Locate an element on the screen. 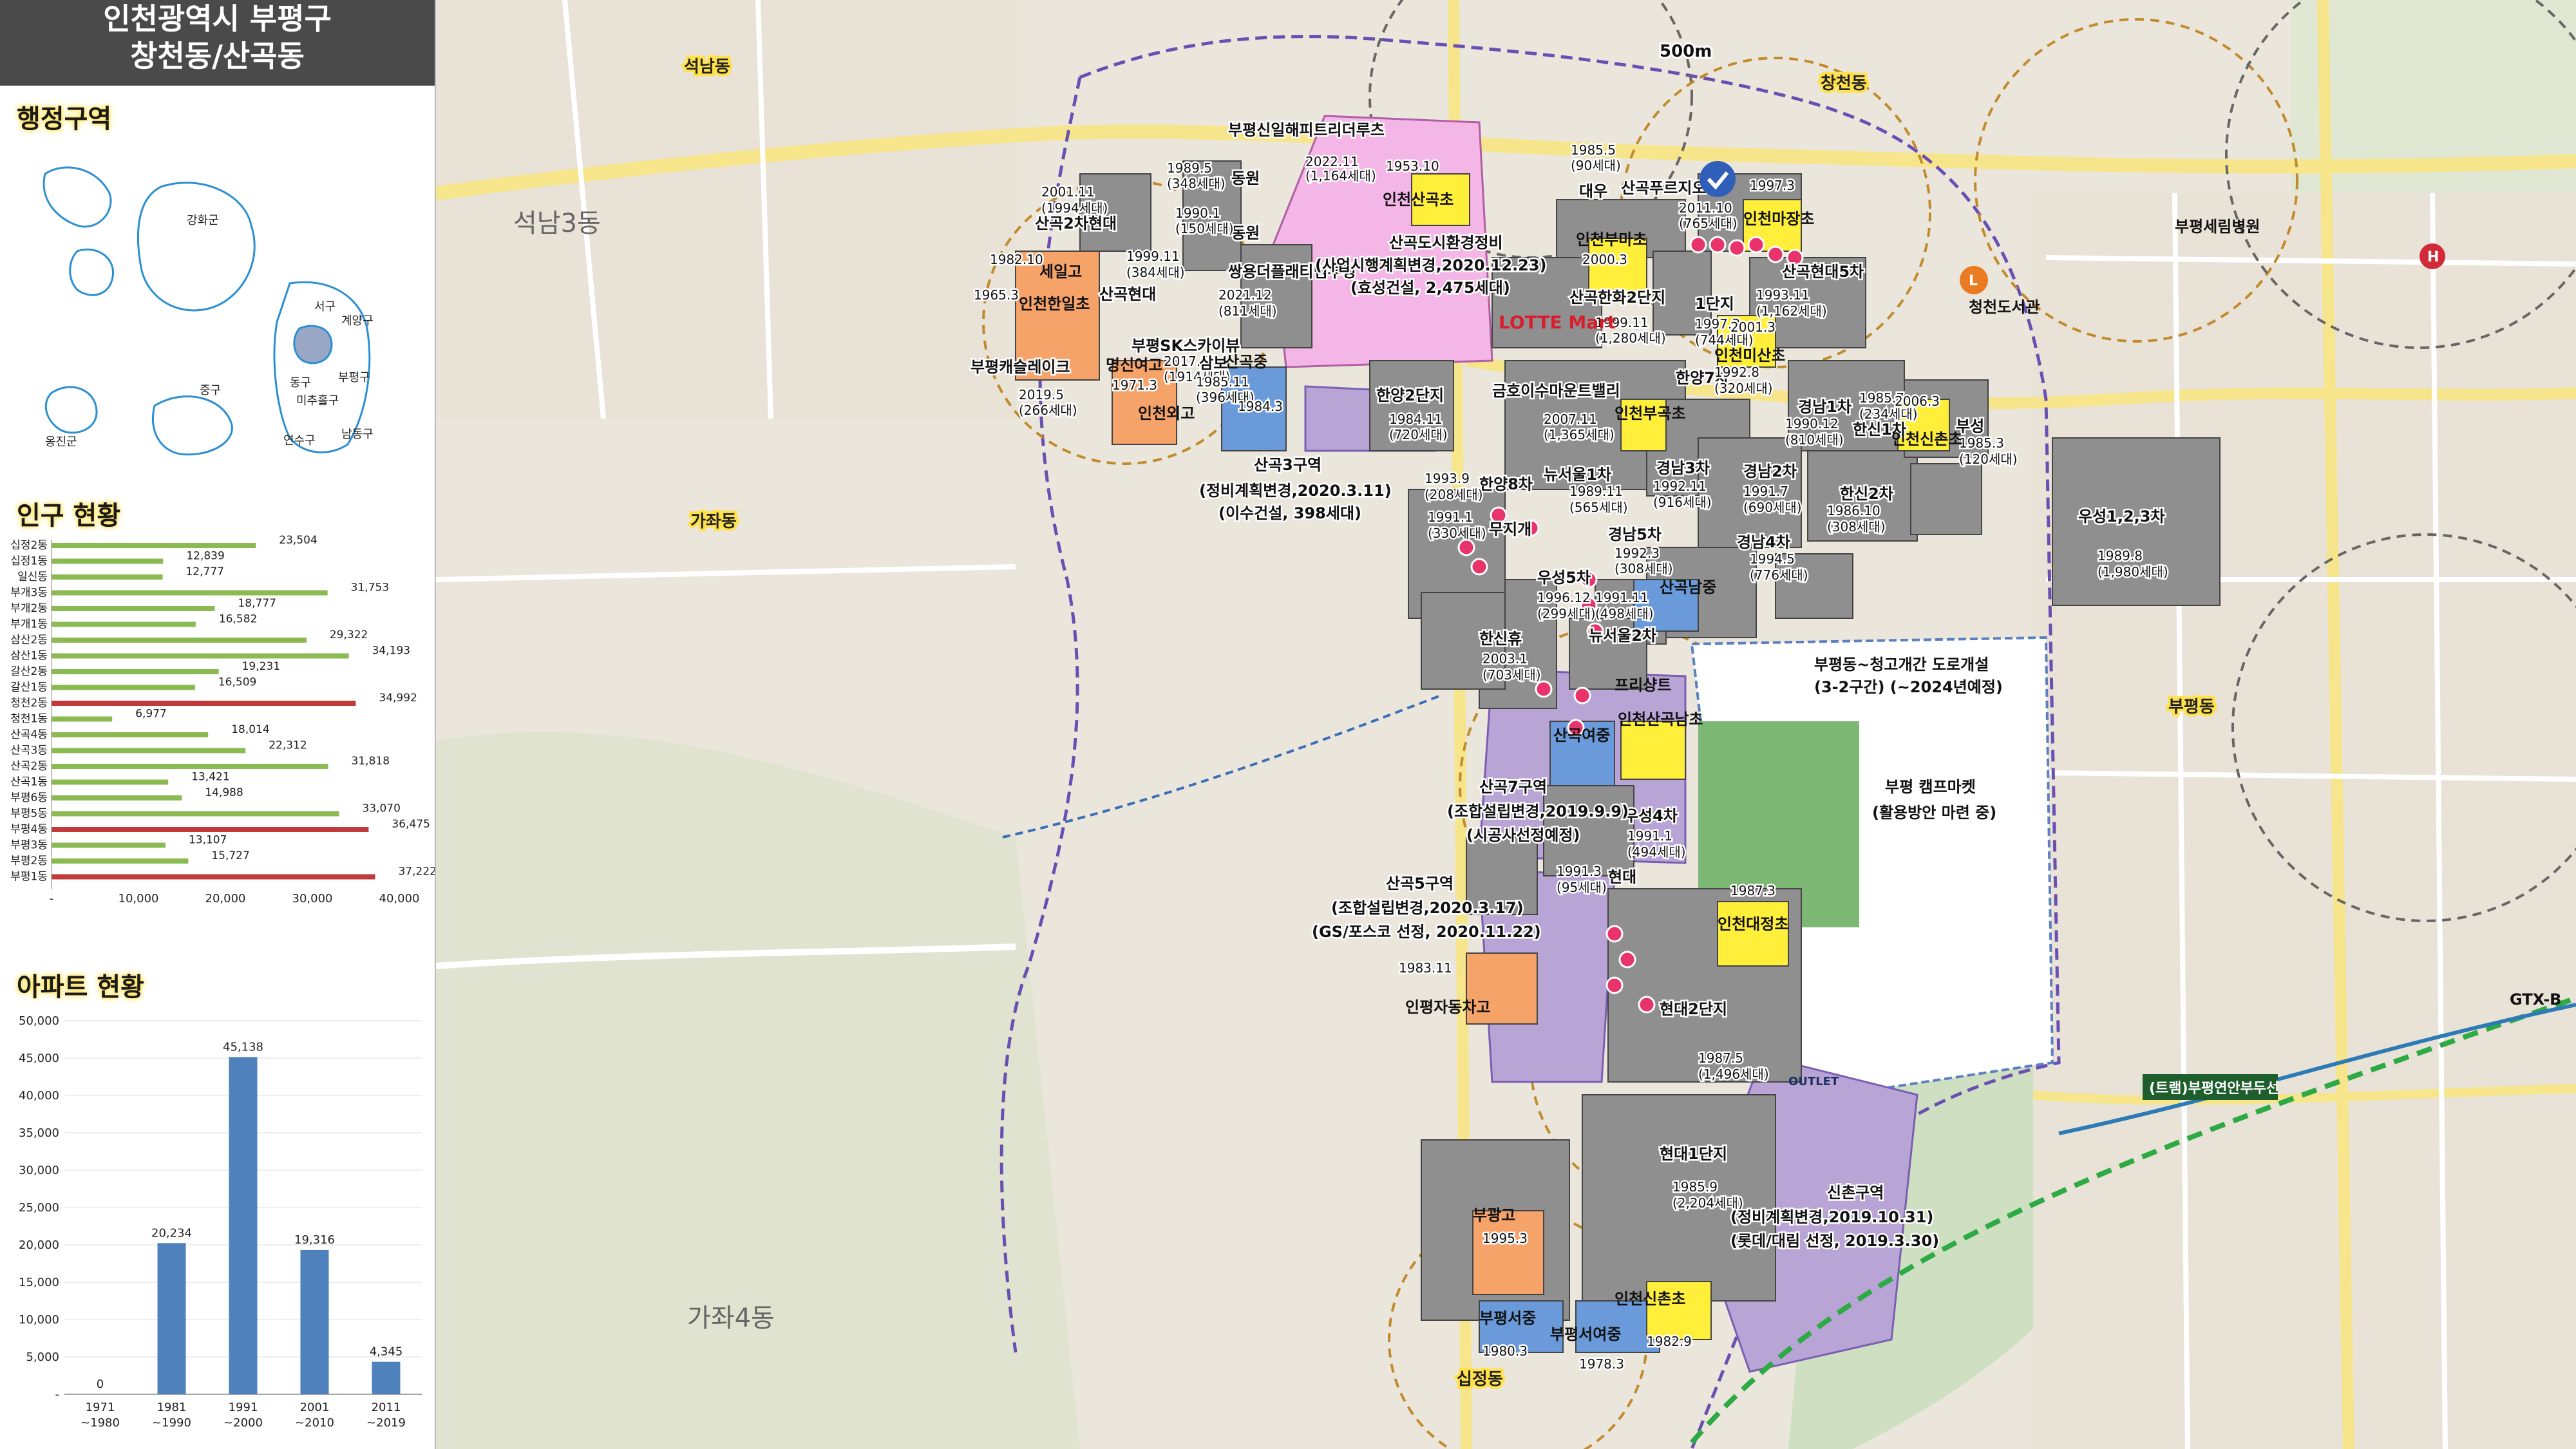 This screenshot has height=1449, width=2576. pop-value-label: 36,475 is located at coordinates (411, 824).